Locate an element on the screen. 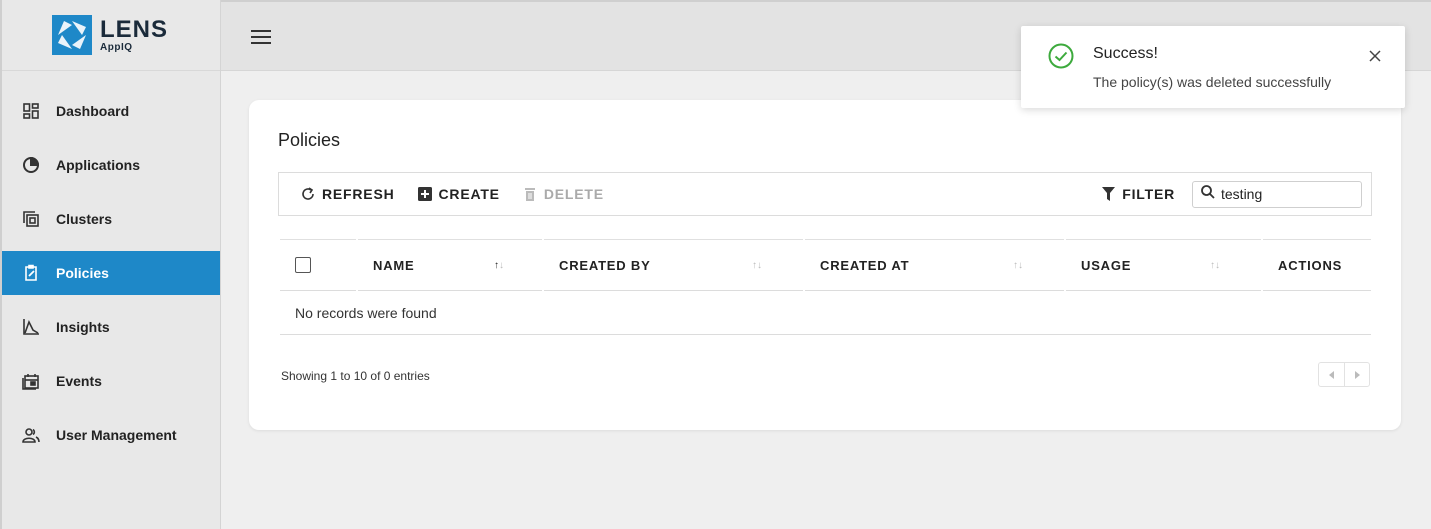  trash-icon is located at coordinates (530, 194).